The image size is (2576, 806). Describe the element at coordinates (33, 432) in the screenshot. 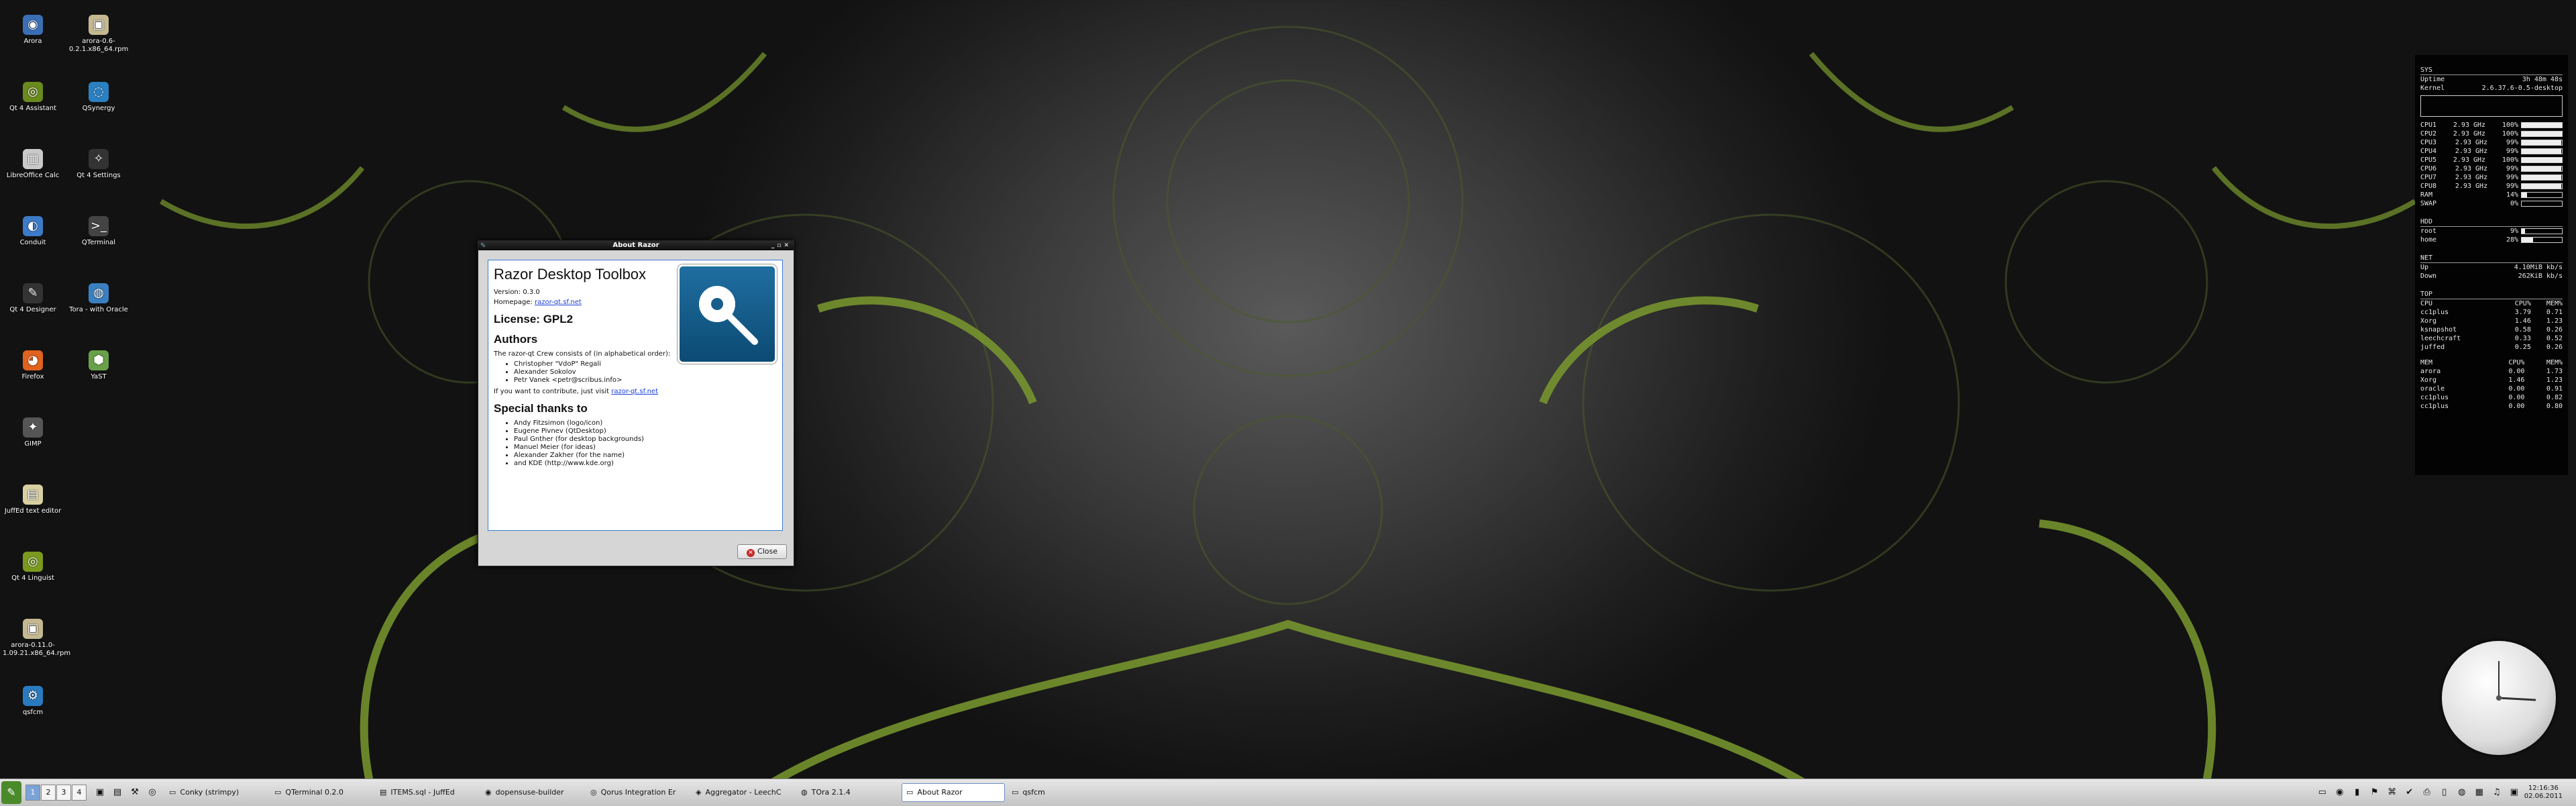

I see `desktop-icon-gimp: ✦ GIMP` at that location.